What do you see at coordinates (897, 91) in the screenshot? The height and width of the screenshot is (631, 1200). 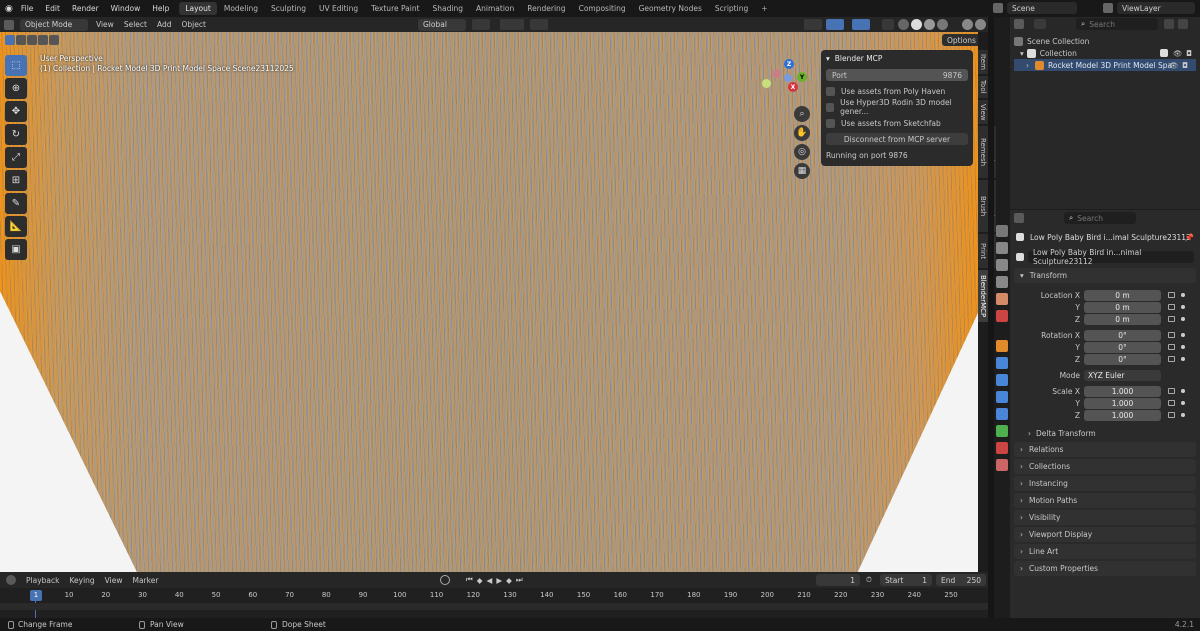 I see `poly-haven-checkbox: Use assets from Poly Haven` at bounding box center [897, 91].